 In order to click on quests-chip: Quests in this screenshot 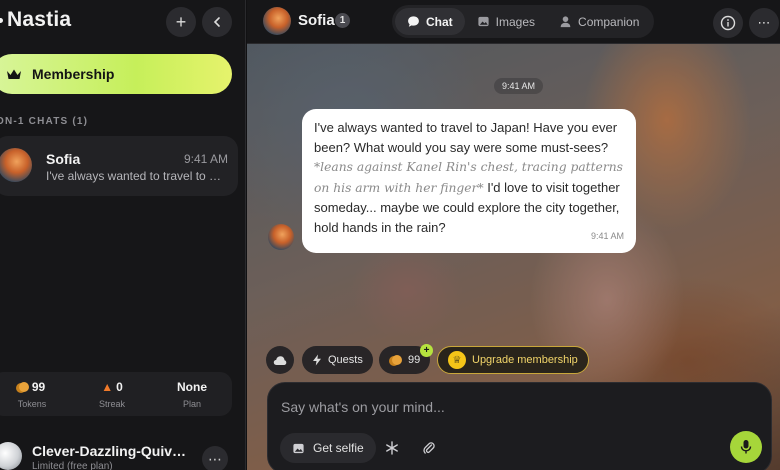, I will do `click(337, 360)`.